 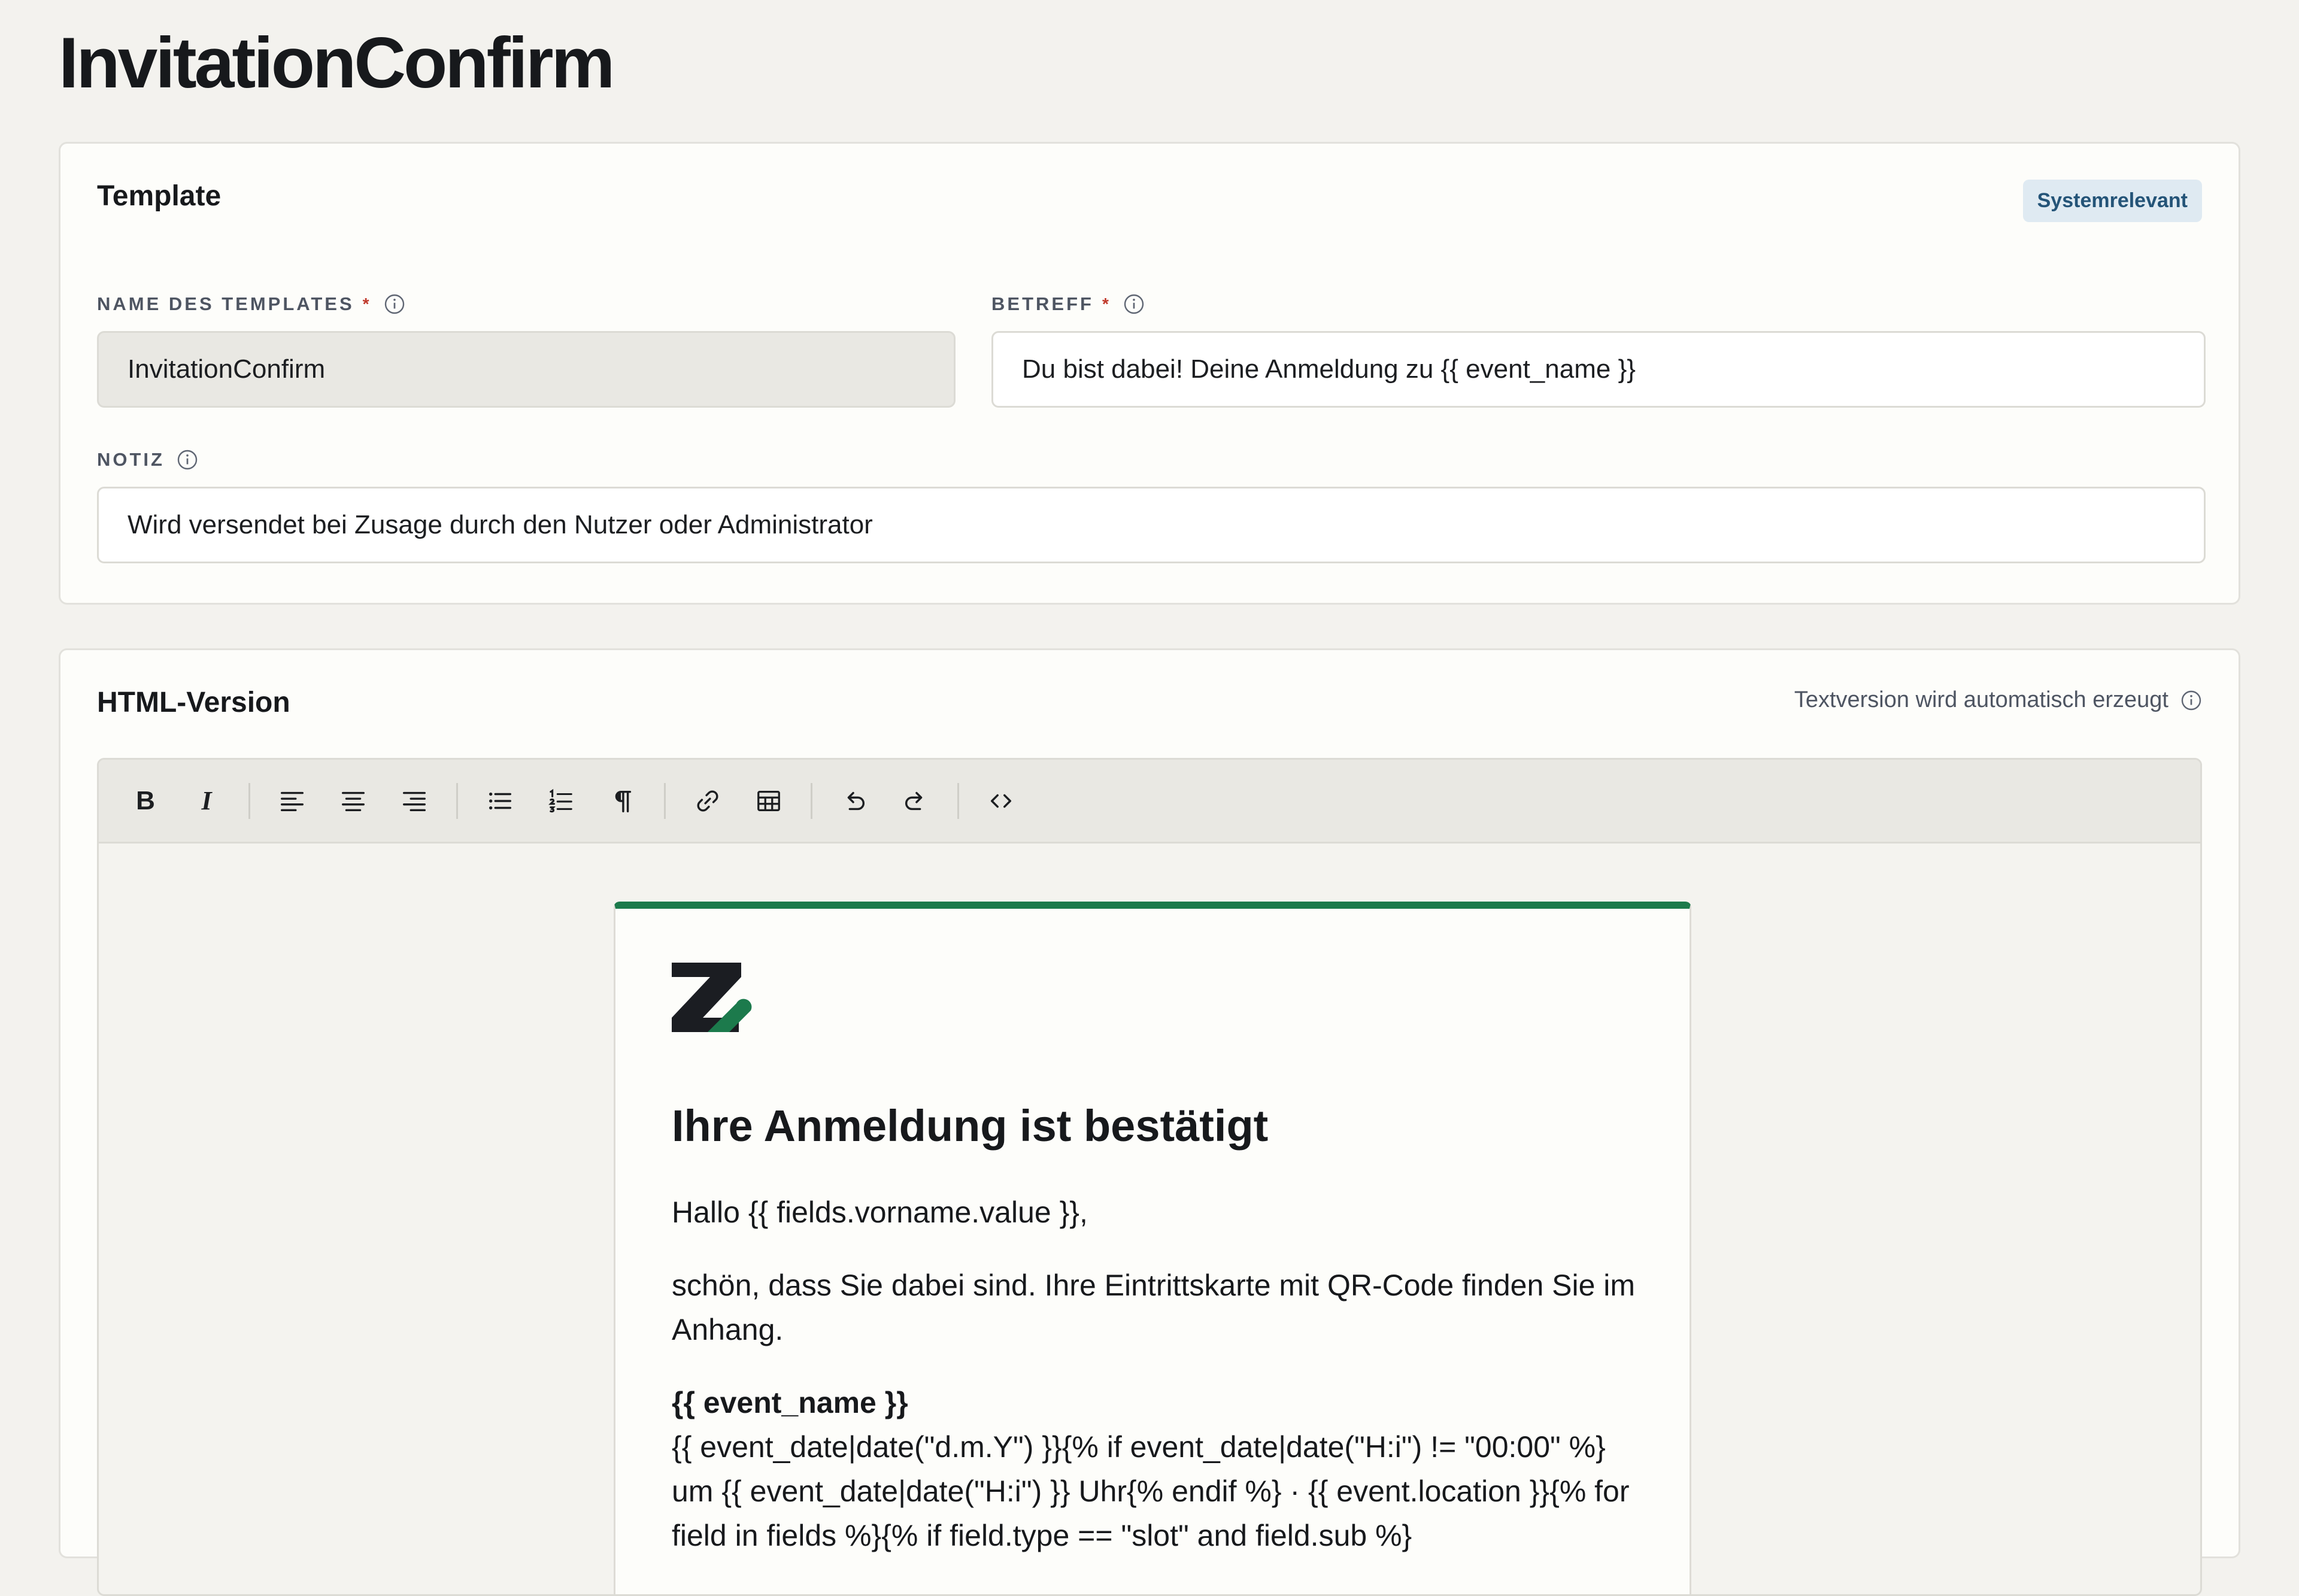 I want to click on bold-button: B, so click(x=145, y=801).